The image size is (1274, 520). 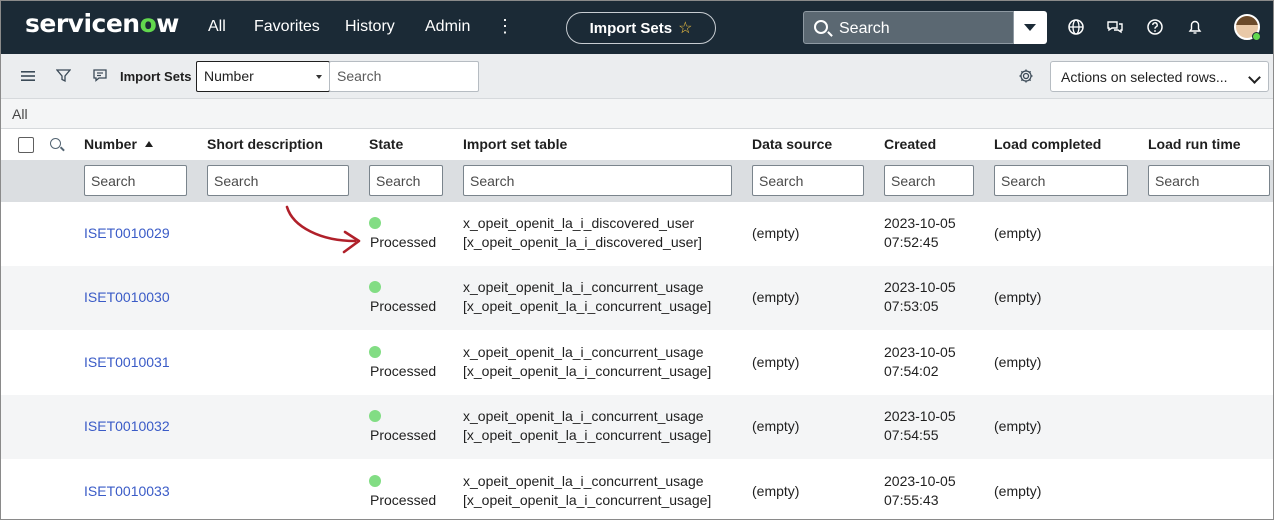 What do you see at coordinates (370, 27) in the screenshot?
I see `nav-history: History` at bounding box center [370, 27].